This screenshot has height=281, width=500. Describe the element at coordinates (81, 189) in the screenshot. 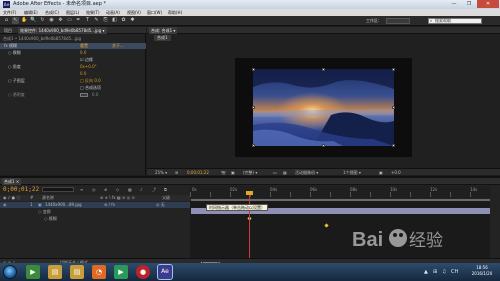

I see `timeline-menu-icon: ≡` at that location.